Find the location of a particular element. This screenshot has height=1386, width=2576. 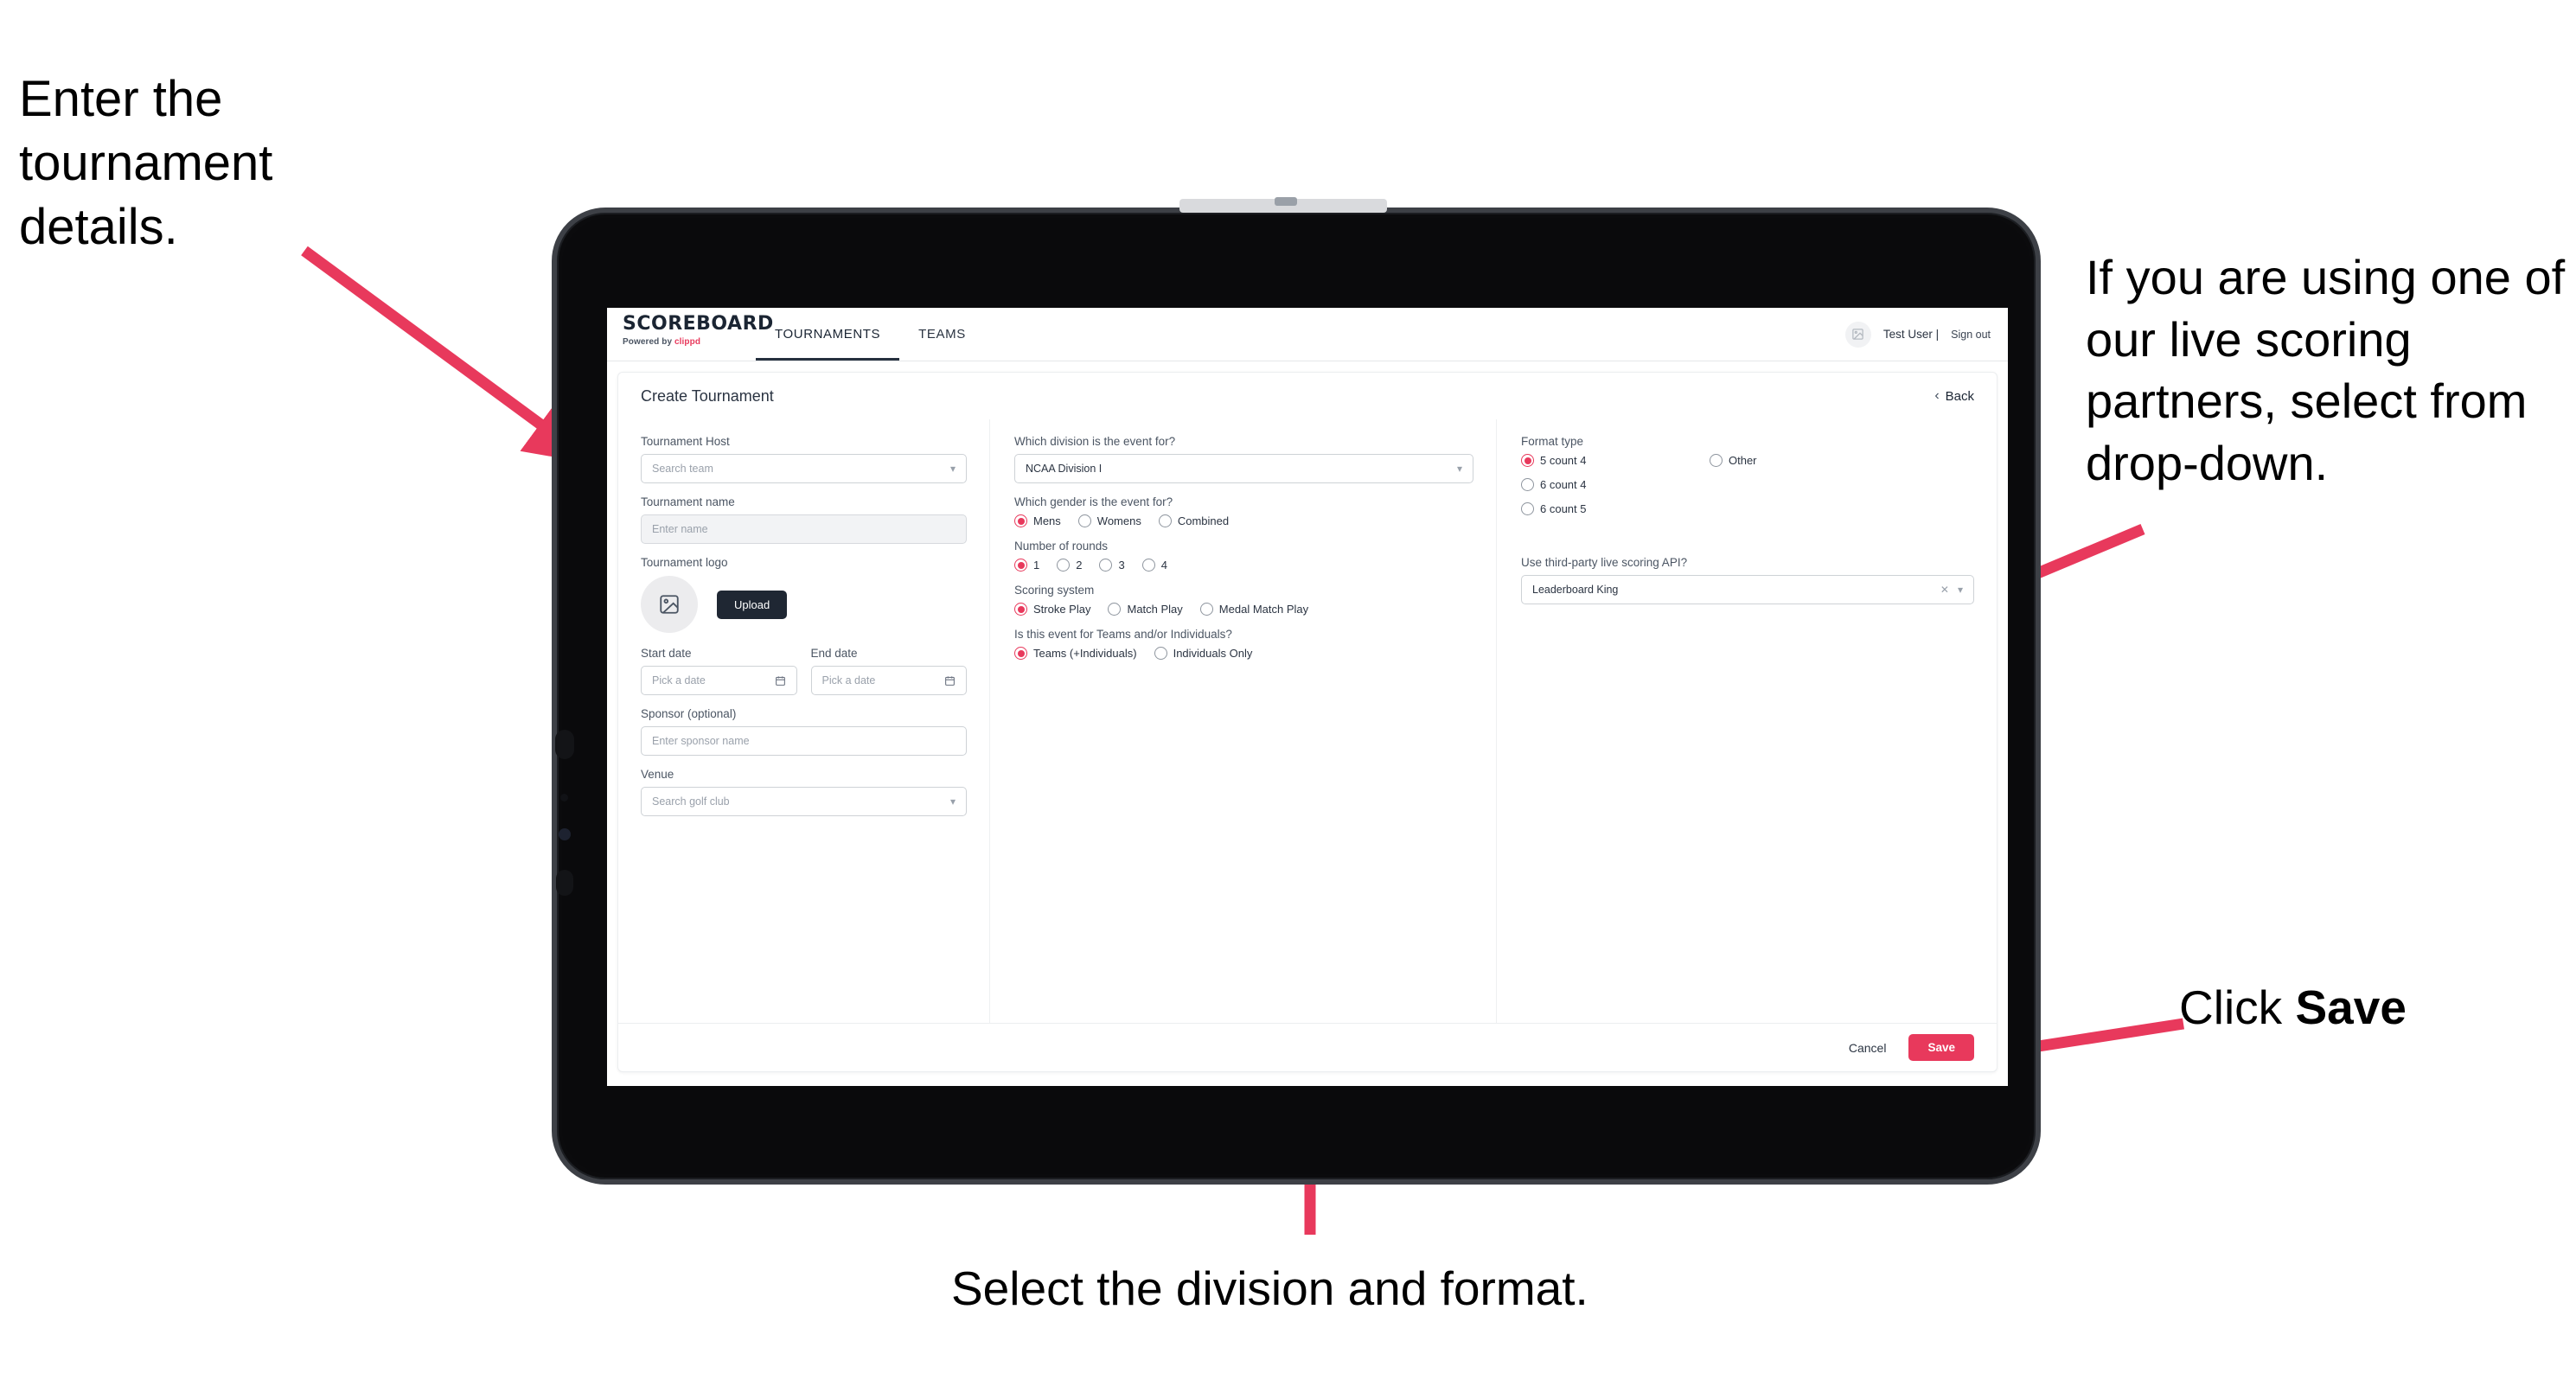

brand-wordmark: SCOREBOARD is located at coordinates (698, 324).